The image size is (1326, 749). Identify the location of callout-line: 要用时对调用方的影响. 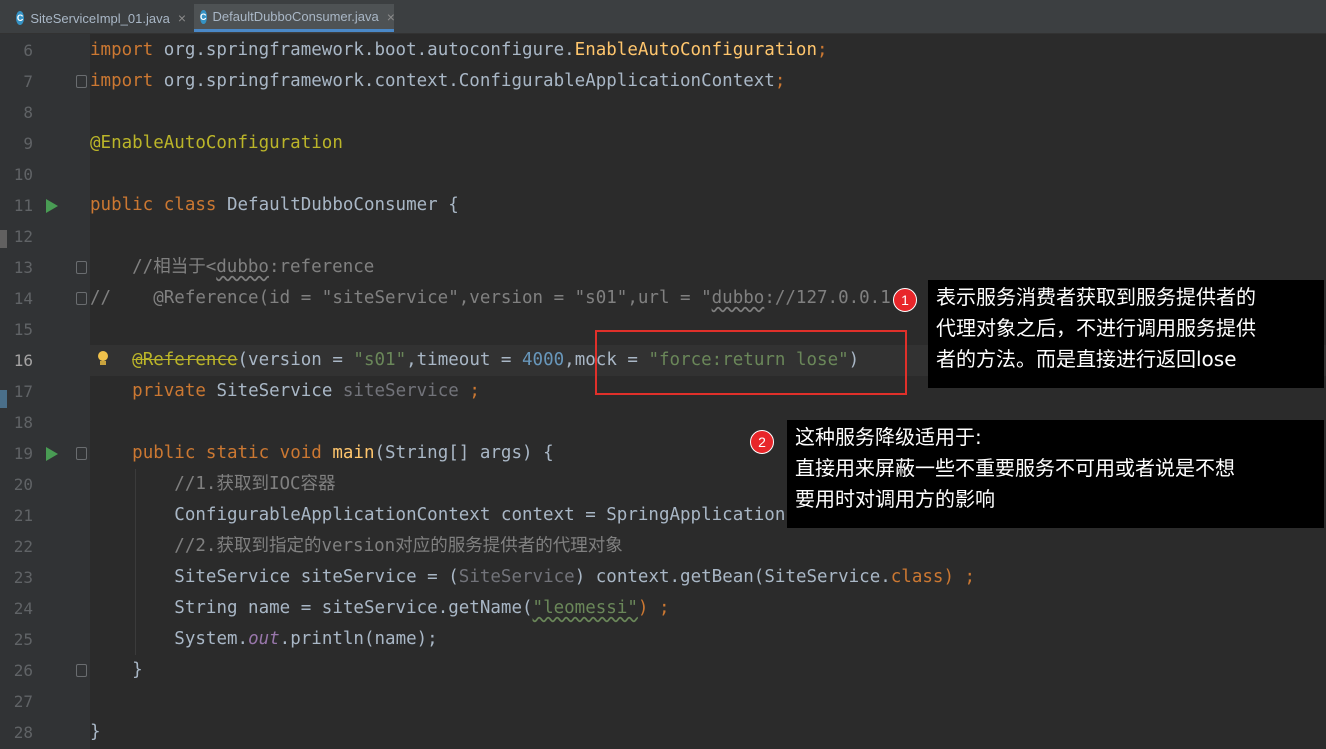
(895, 499).